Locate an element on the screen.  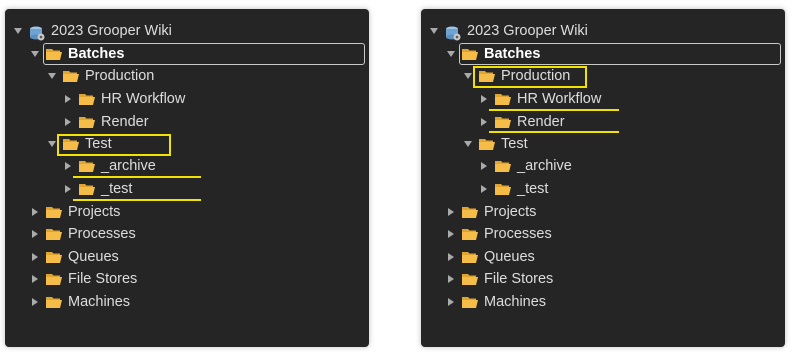
tree-node-label: Projects is located at coordinates (94, 212).